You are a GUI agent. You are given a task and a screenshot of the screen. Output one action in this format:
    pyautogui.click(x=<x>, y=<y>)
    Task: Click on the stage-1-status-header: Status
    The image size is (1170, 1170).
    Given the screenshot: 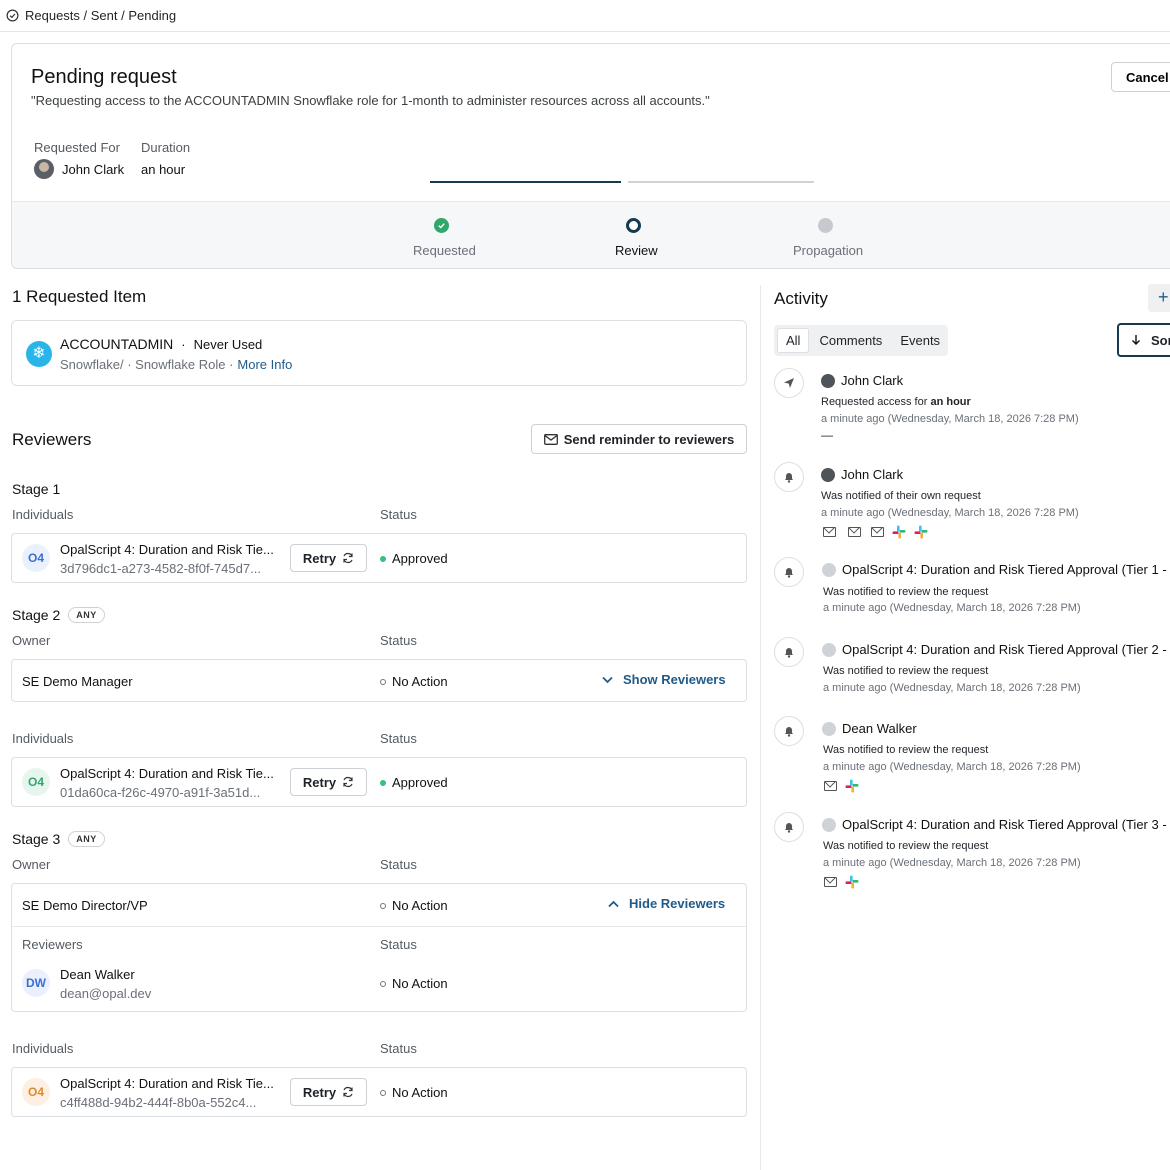 What is the action you would take?
    pyautogui.click(x=398, y=514)
    